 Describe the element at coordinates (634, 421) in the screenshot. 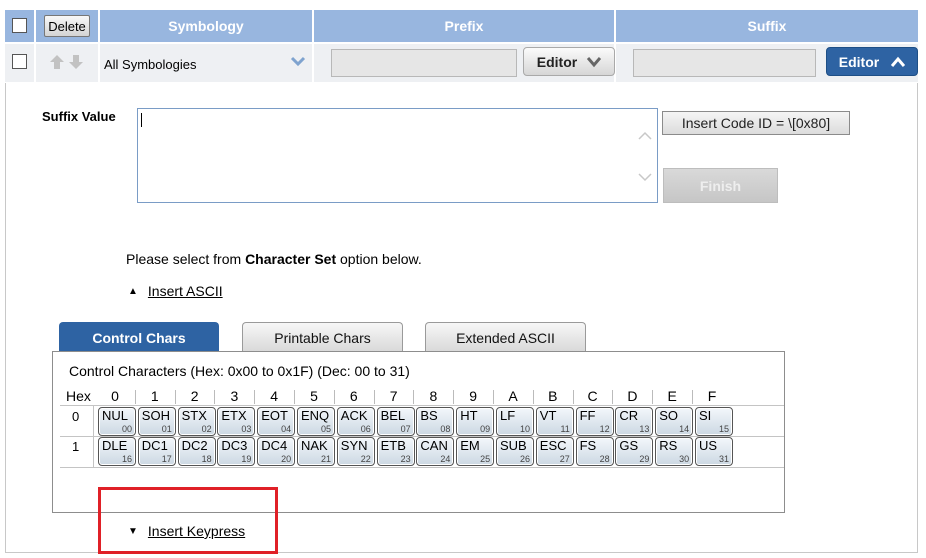

I see `char-key: CR 13` at that location.